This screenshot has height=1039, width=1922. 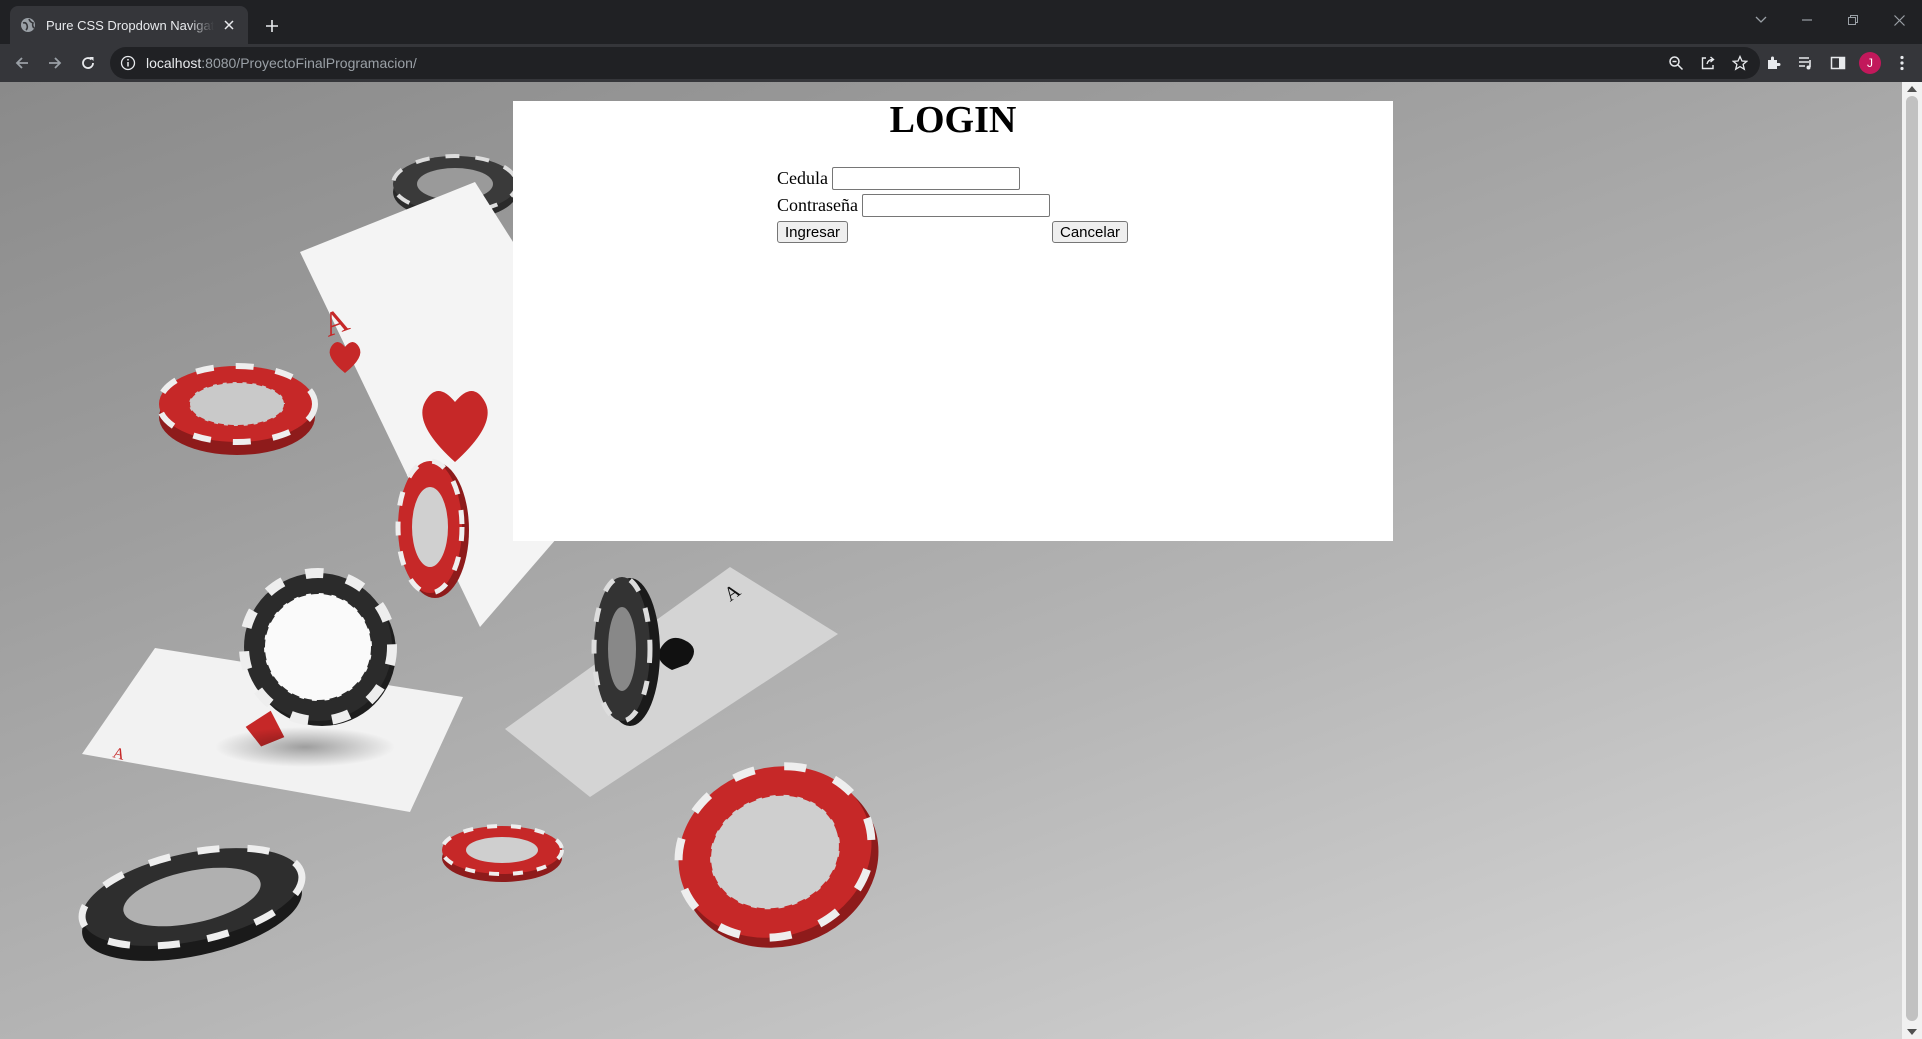 I want to click on extensions-icon, so click(x=1774, y=63).